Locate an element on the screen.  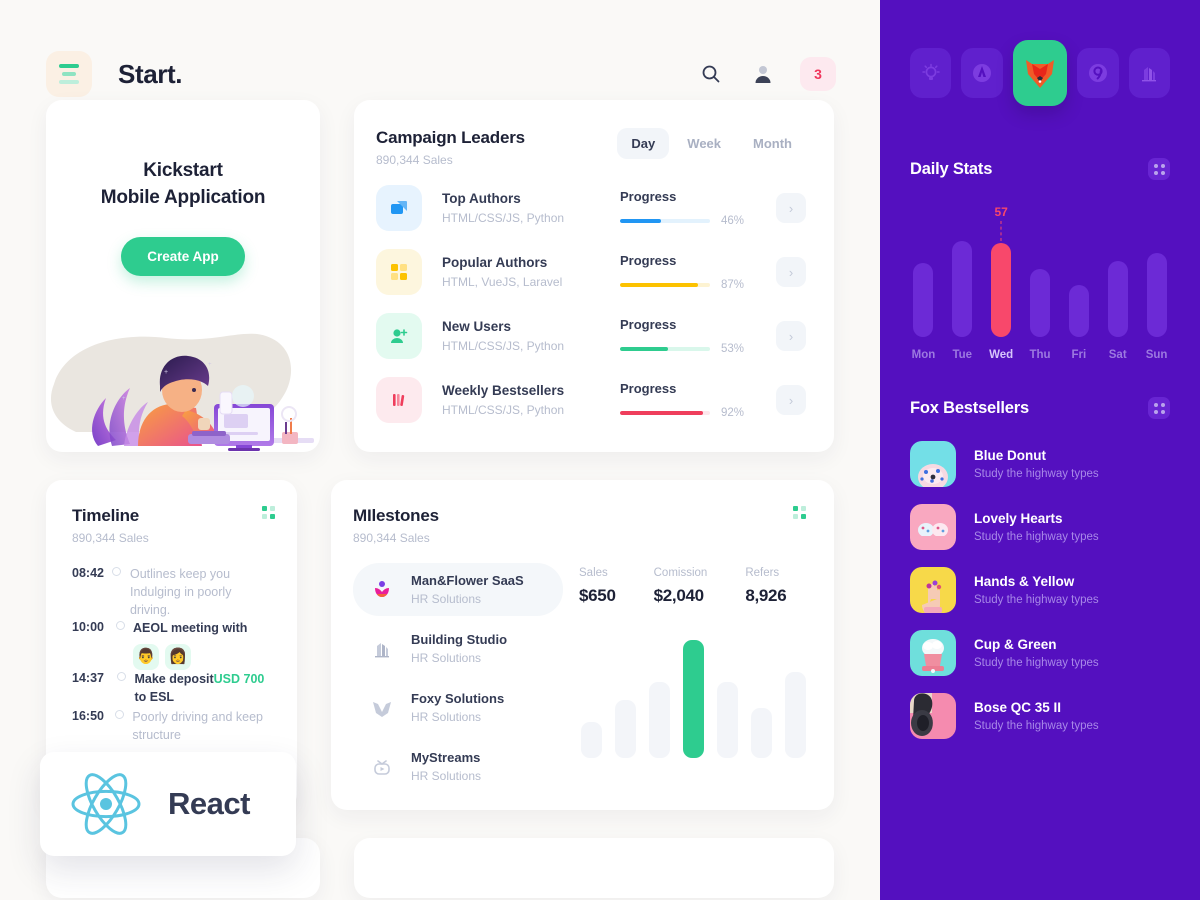
row-progress: Progress 53% is located at coordinates (695, 336).